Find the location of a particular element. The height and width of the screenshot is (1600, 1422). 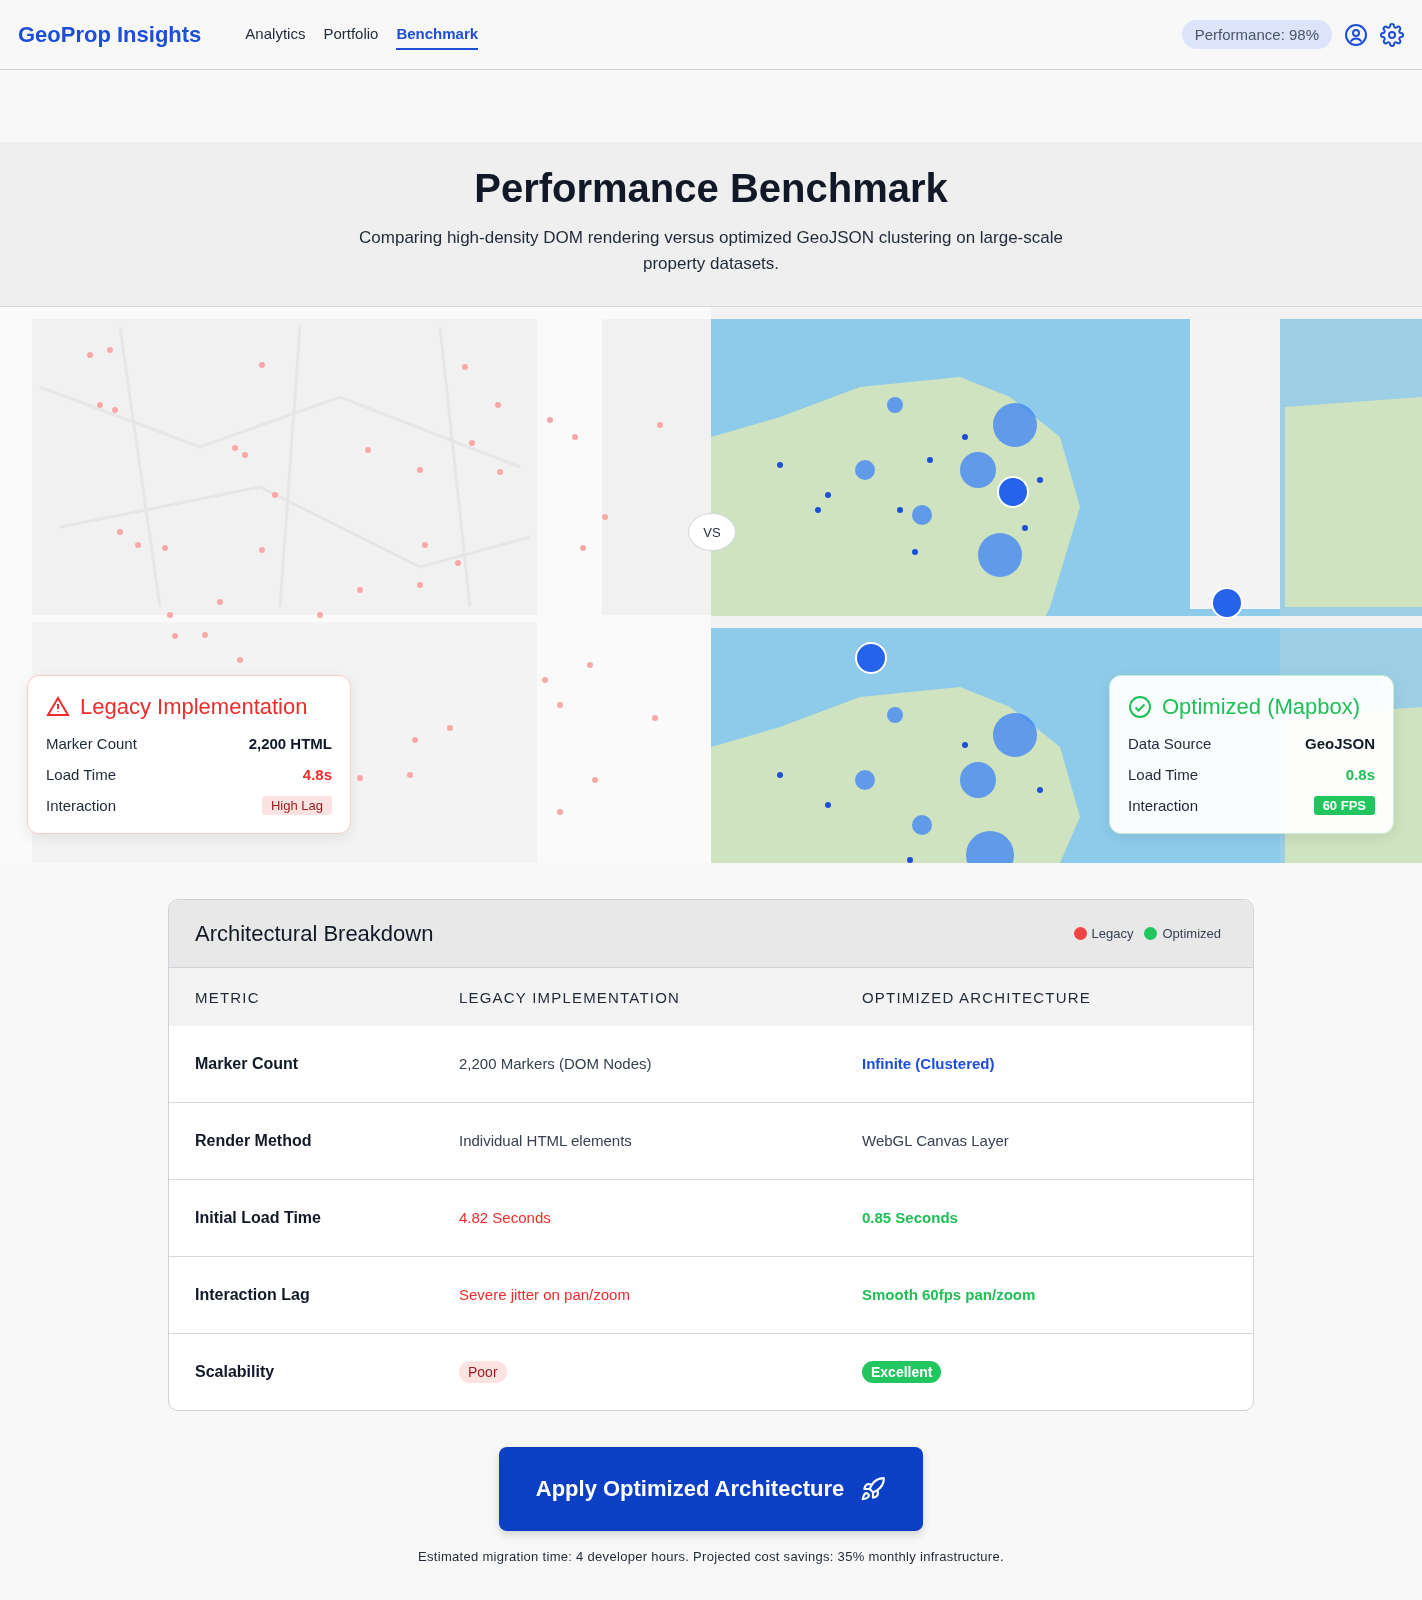

status-badge: High Lag is located at coordinates (296, 805).